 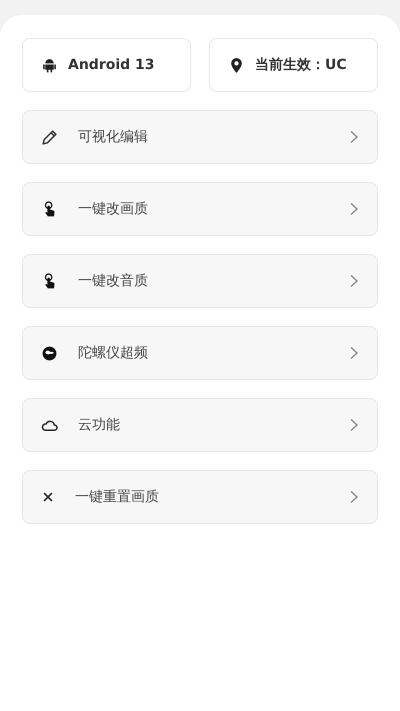 What do you see at coordinates (200, 137) in the screenshot?
I see `menu-item: 可视化编辑` at bounding box center [200, 137].